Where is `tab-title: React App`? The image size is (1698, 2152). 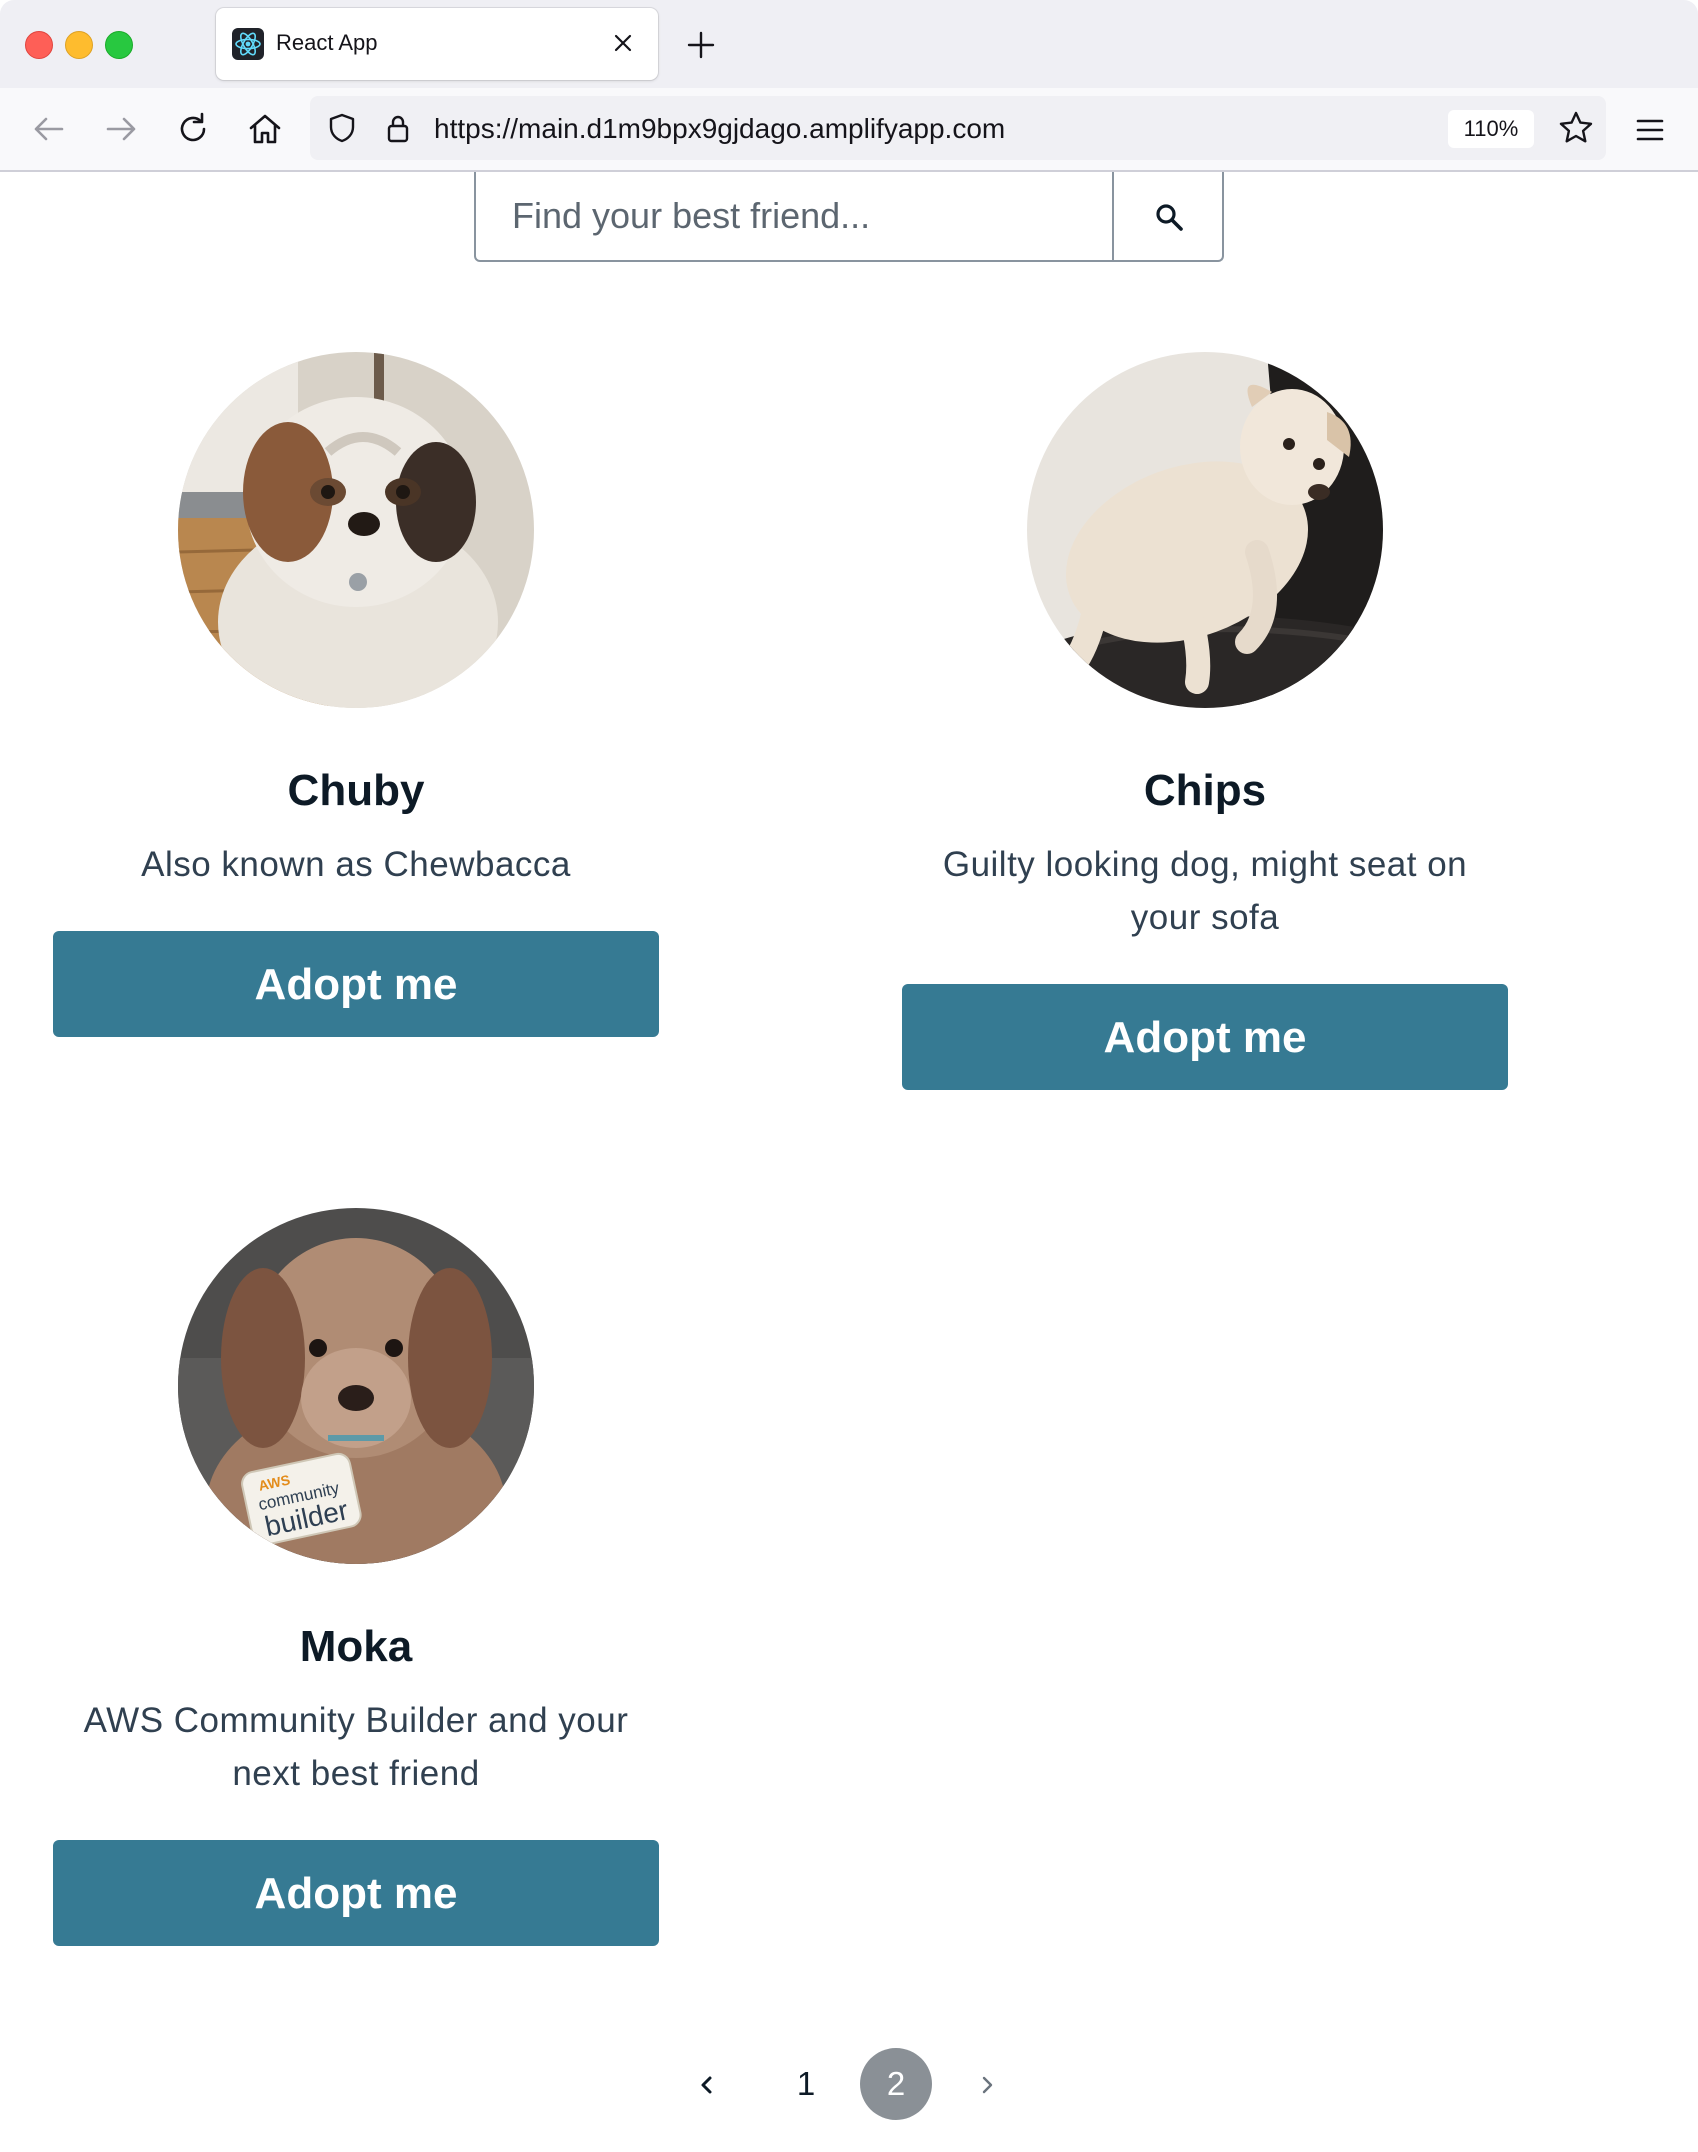
tab-title: React App is located at coordinates (327, 42).